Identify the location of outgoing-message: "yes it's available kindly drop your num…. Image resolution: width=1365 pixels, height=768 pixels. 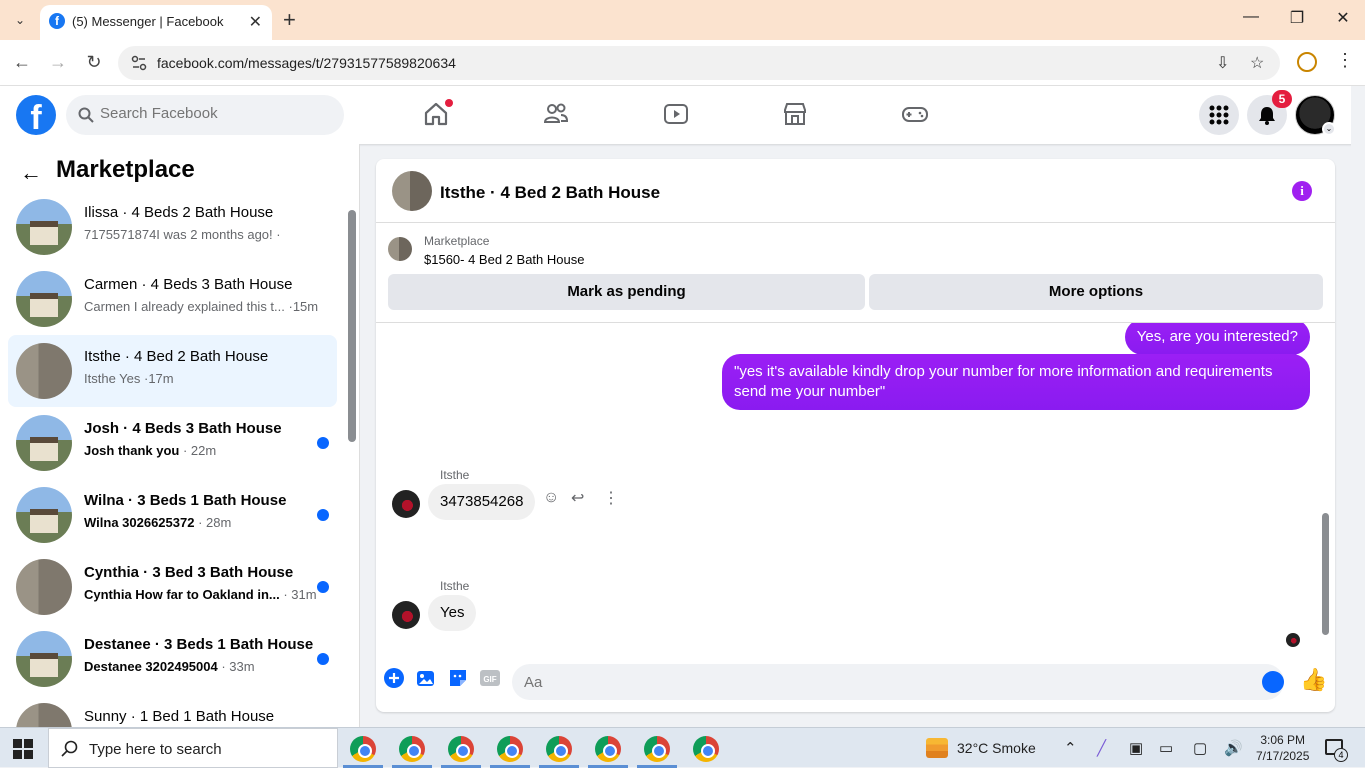
(1016, 382).